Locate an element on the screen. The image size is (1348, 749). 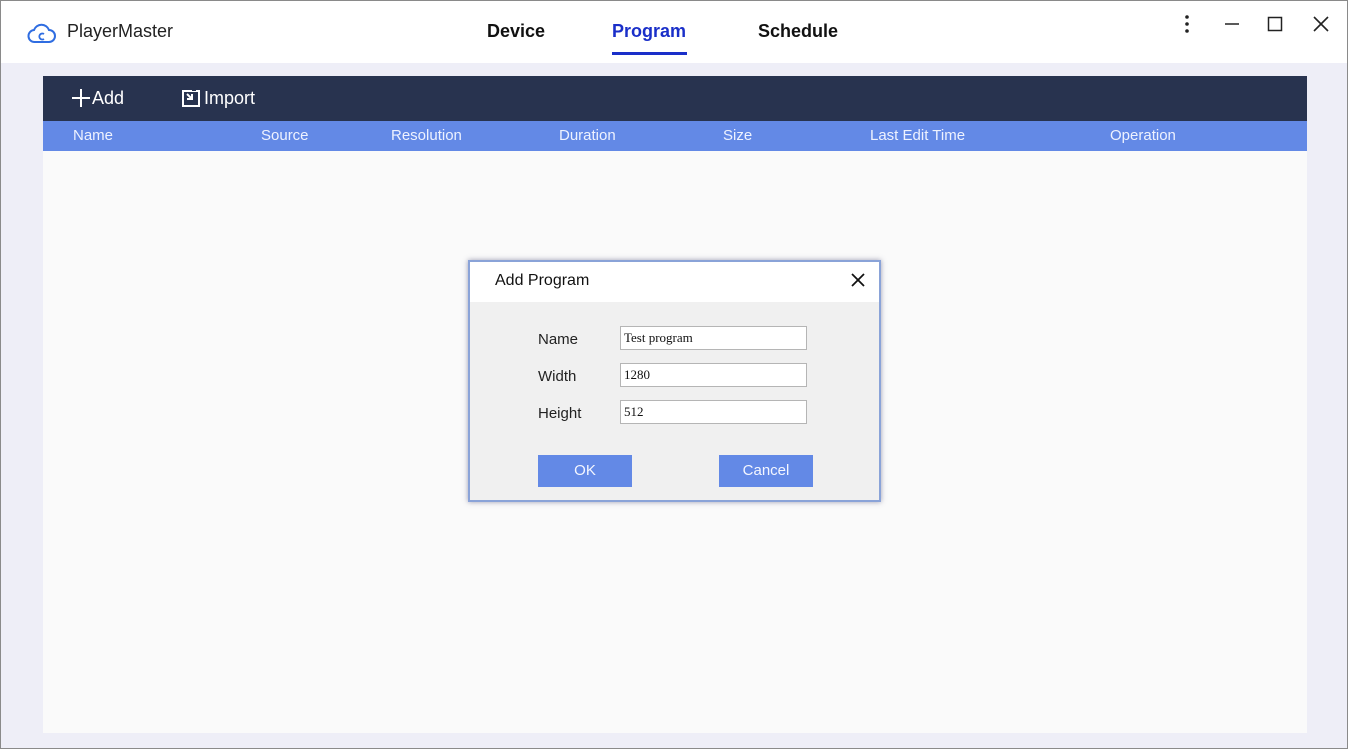
width-label: Width is located at coordinates (557, 376).